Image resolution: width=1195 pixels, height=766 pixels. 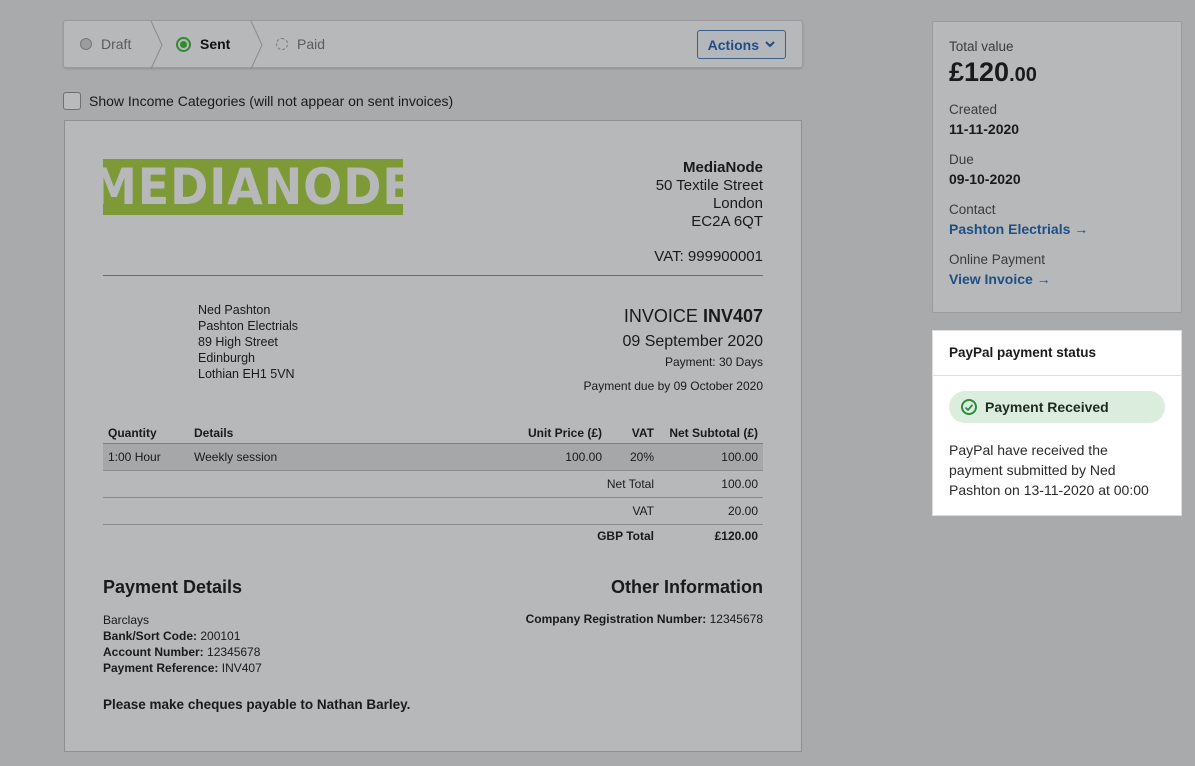 I want to click on contact-label: Contact, so click(x=972, y=209).